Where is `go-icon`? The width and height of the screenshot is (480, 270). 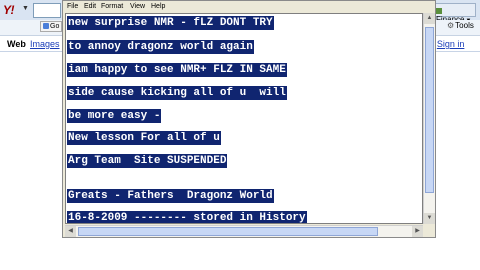 go-icon is located at coordinates (46, 26).